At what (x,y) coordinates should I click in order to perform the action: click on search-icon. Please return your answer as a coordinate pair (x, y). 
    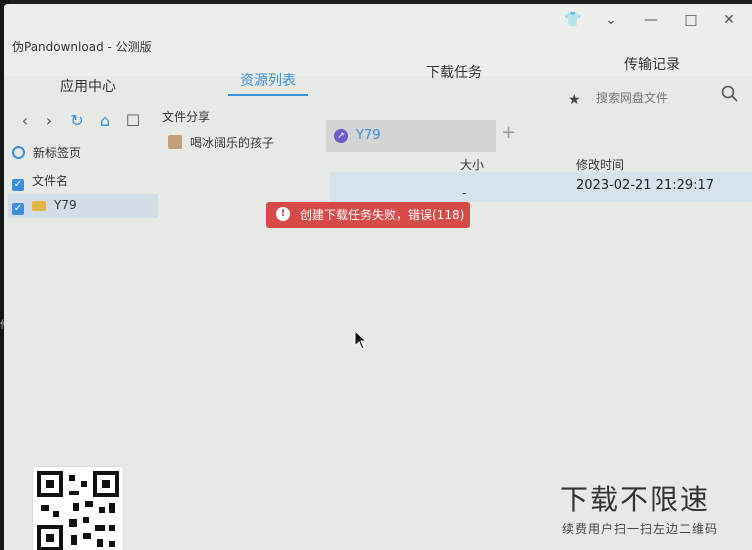
    Looking at the image, I should click on (730, 94).